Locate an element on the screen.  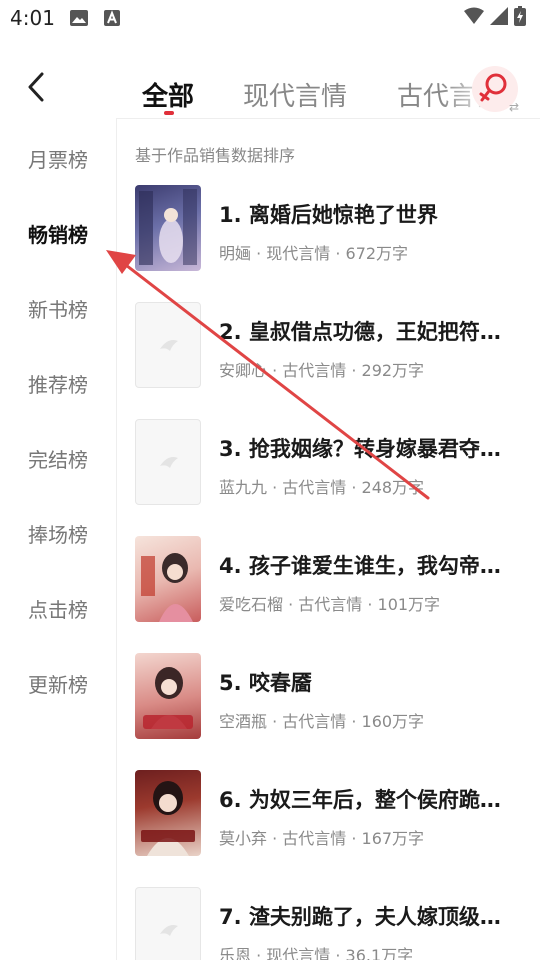
image-notification-icon is located at coordinates (79, 18).